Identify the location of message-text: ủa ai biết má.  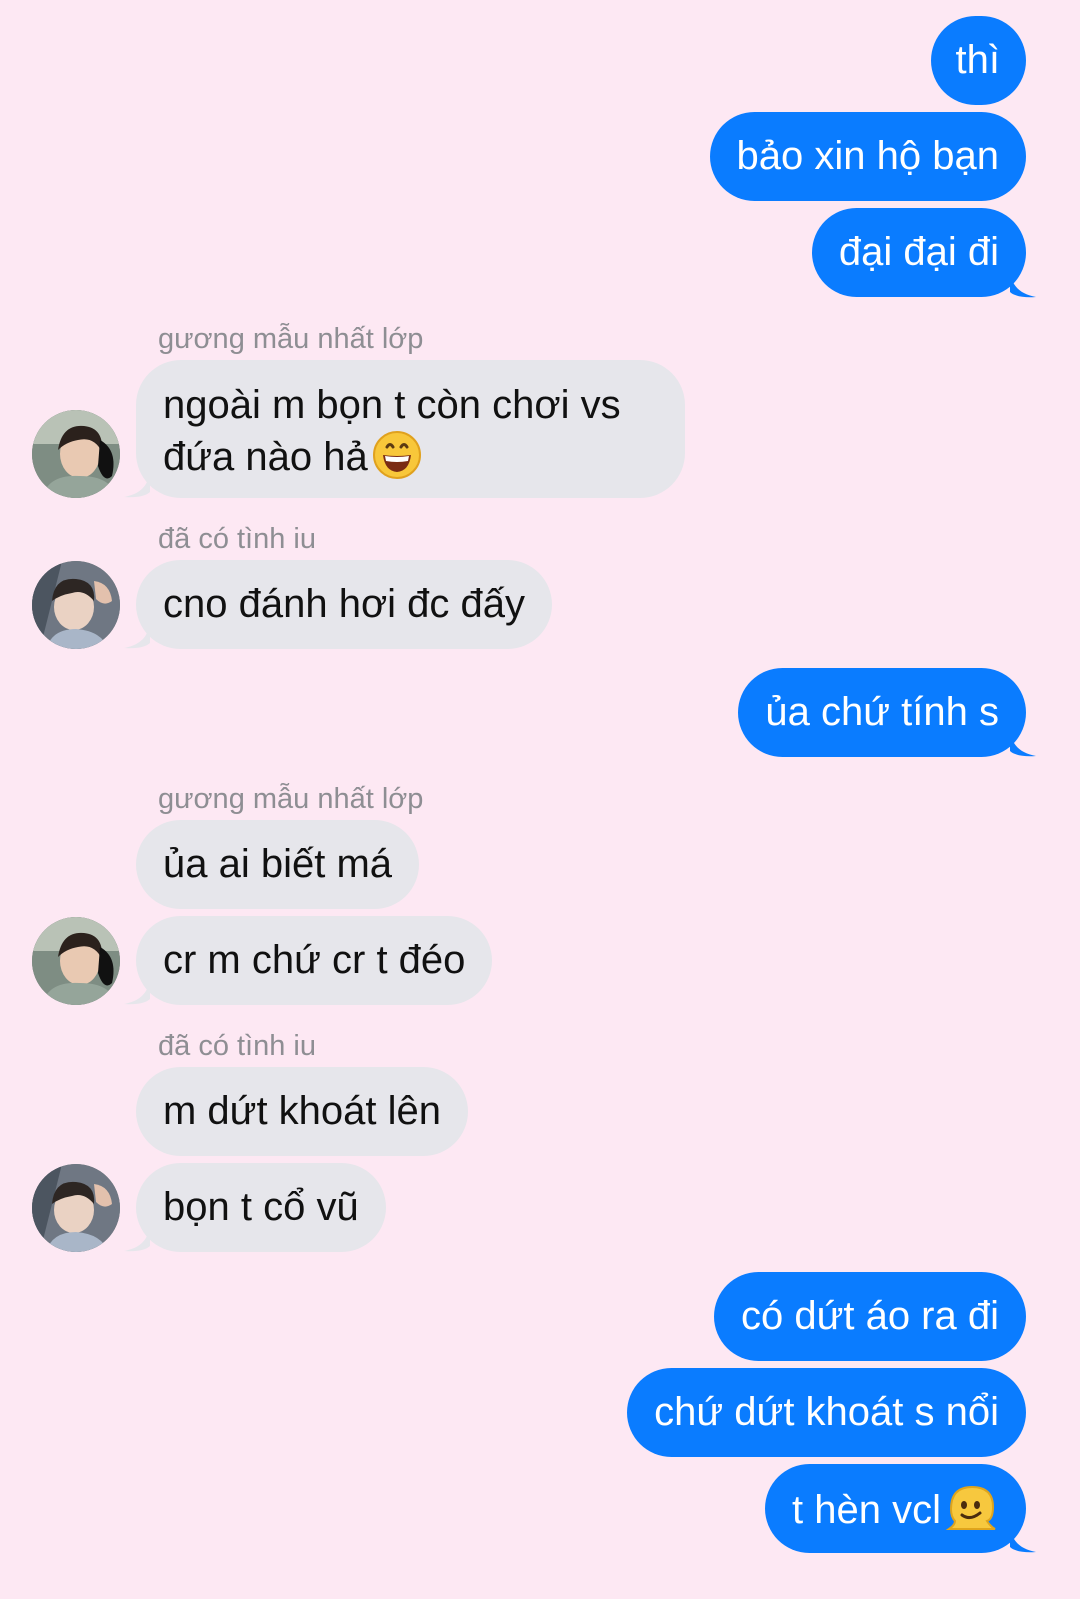
(278, 864).